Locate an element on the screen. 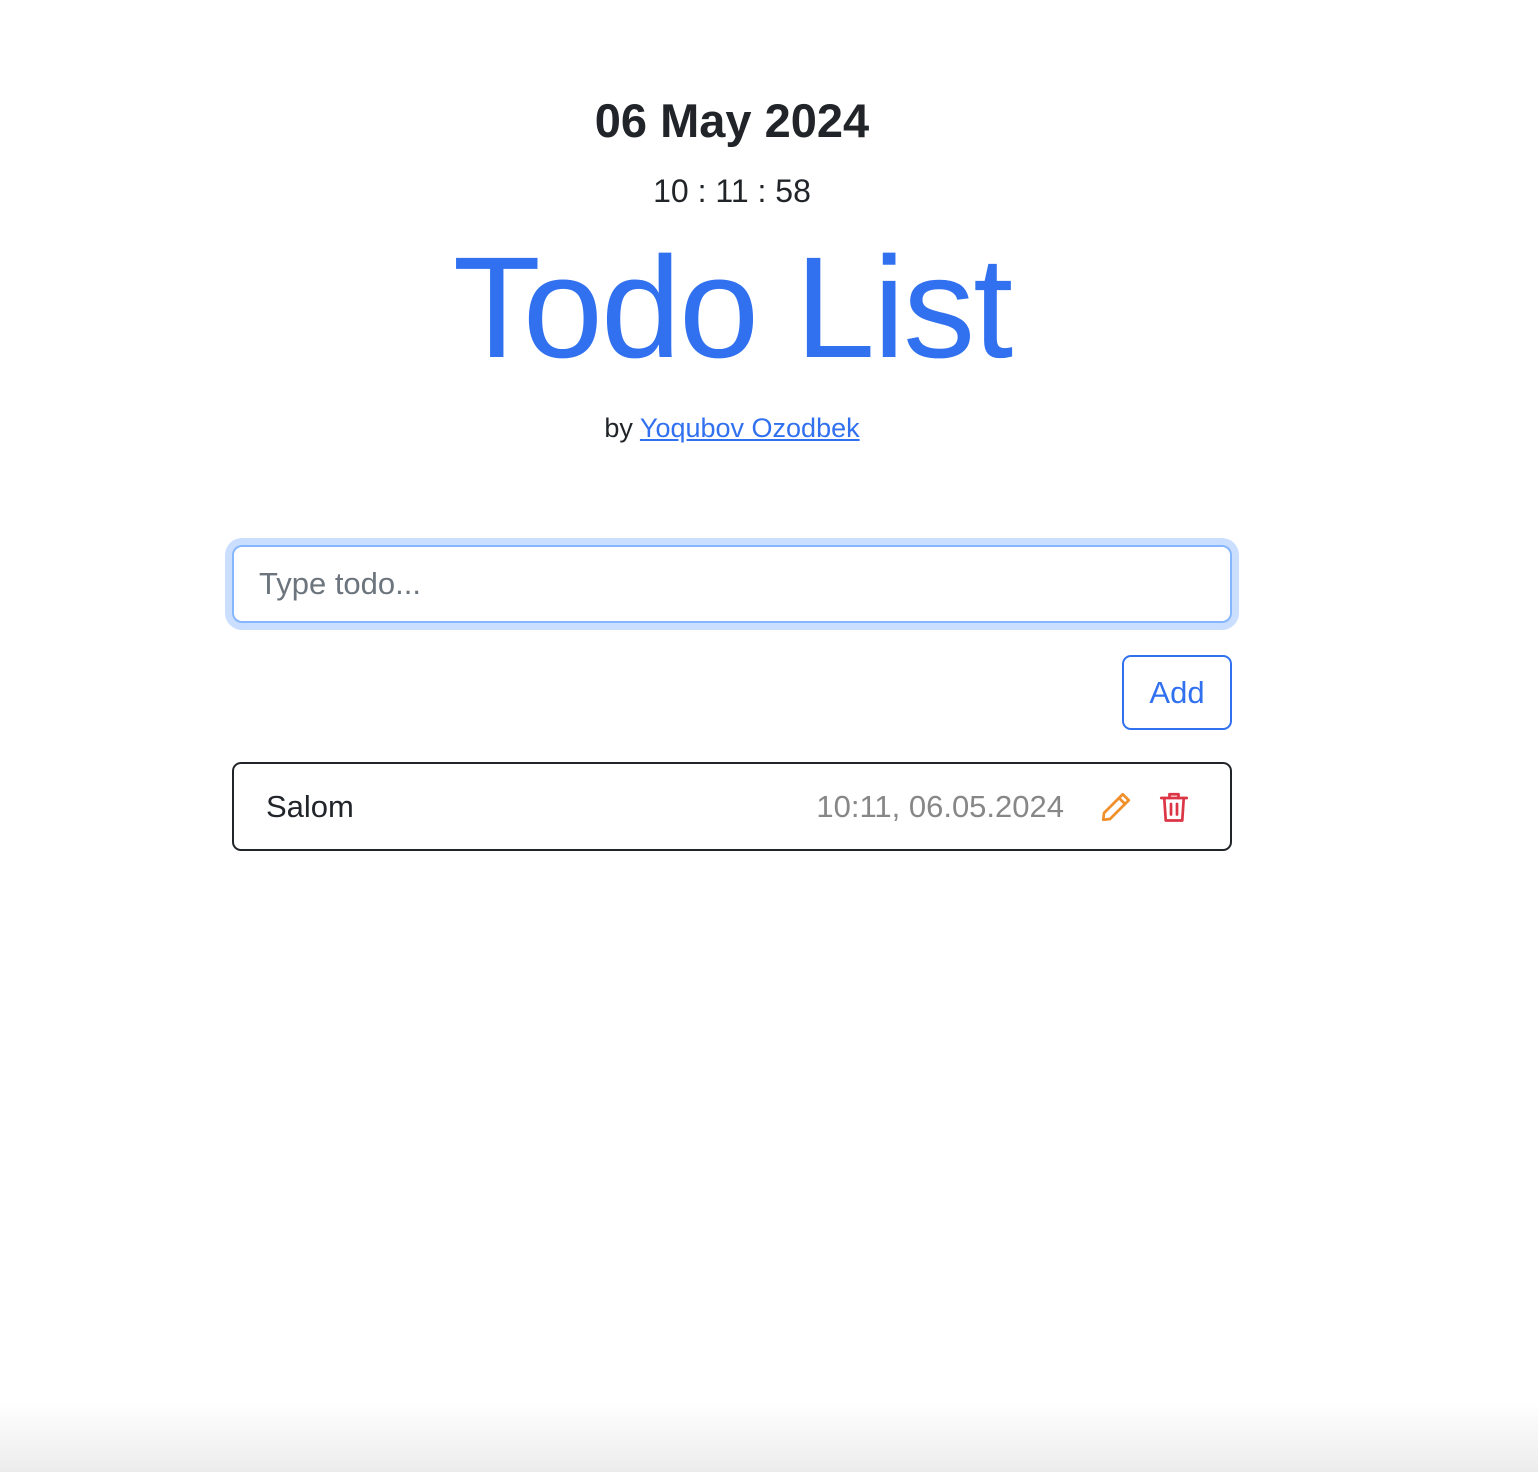 Image resolution: width=1538 pixels, height=1472 pixels. trash-icon is located at coordinates (1174, 807).